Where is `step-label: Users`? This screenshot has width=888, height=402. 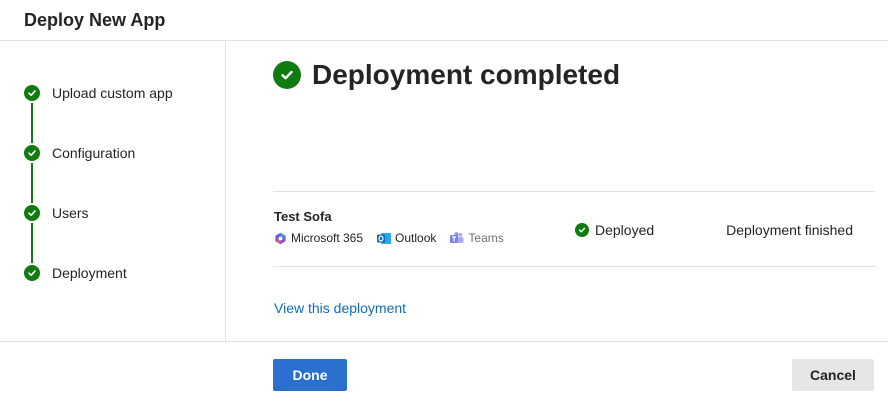 step-label: Users is located at coordinates (70, 213).